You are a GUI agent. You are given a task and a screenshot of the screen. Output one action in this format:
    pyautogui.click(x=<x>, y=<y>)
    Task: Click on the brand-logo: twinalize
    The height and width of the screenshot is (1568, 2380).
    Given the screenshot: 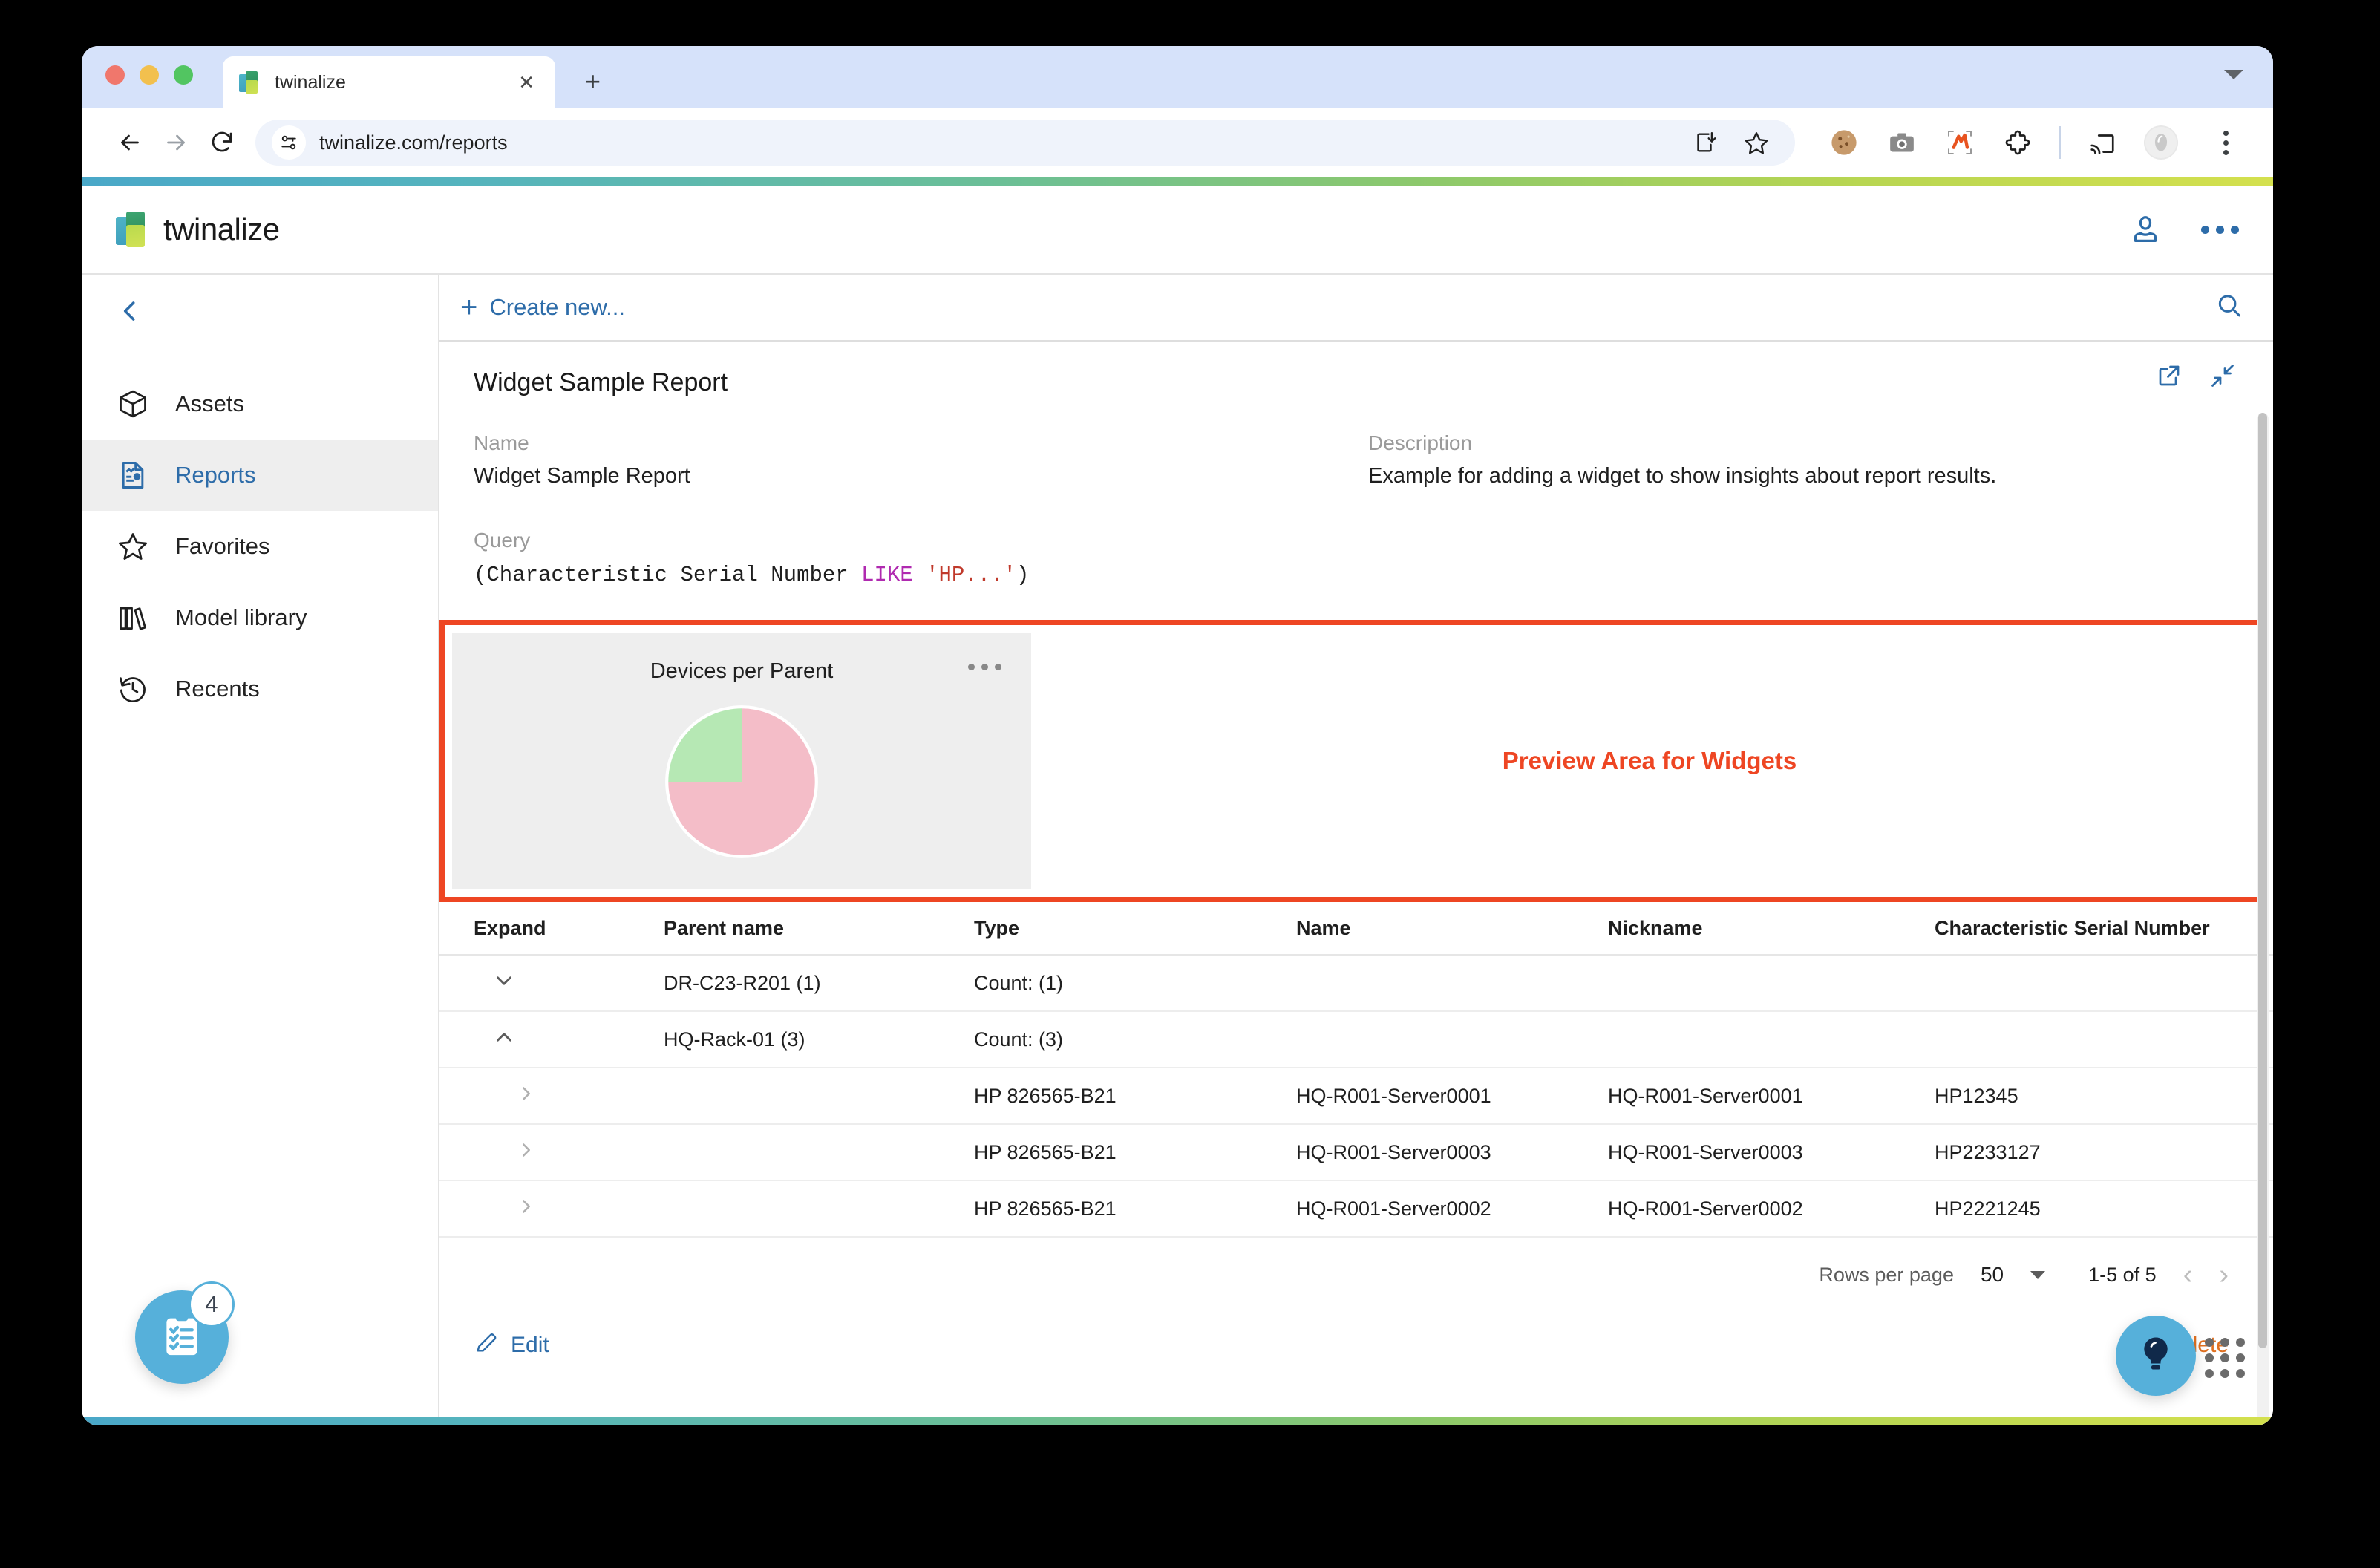 What is the action you would take?
    pyautogui.click(x=198, y=229)
    